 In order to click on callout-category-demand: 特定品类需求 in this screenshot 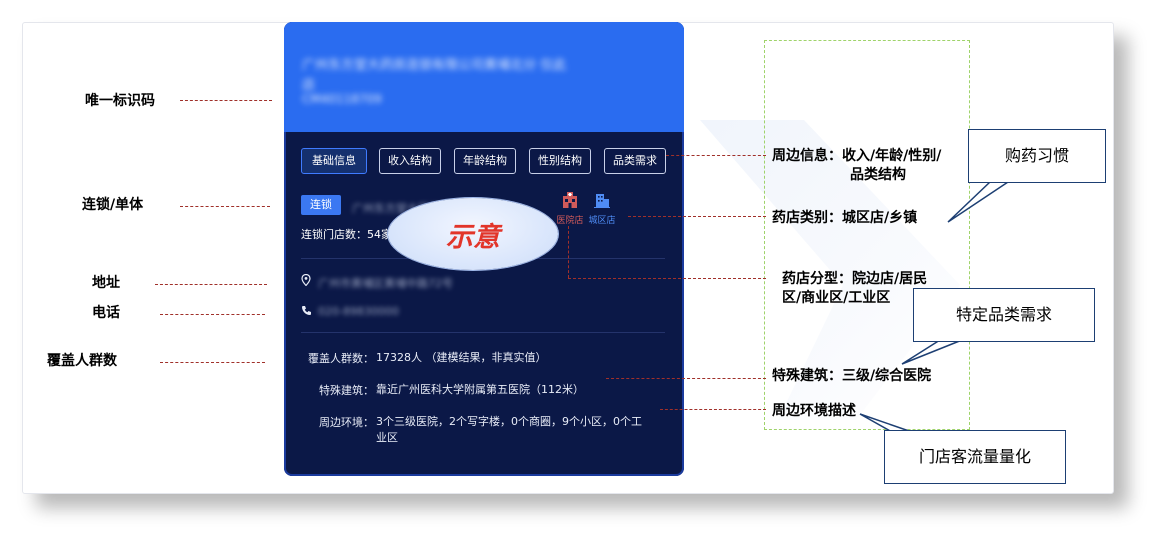, I will do `click(1004, 315)`.